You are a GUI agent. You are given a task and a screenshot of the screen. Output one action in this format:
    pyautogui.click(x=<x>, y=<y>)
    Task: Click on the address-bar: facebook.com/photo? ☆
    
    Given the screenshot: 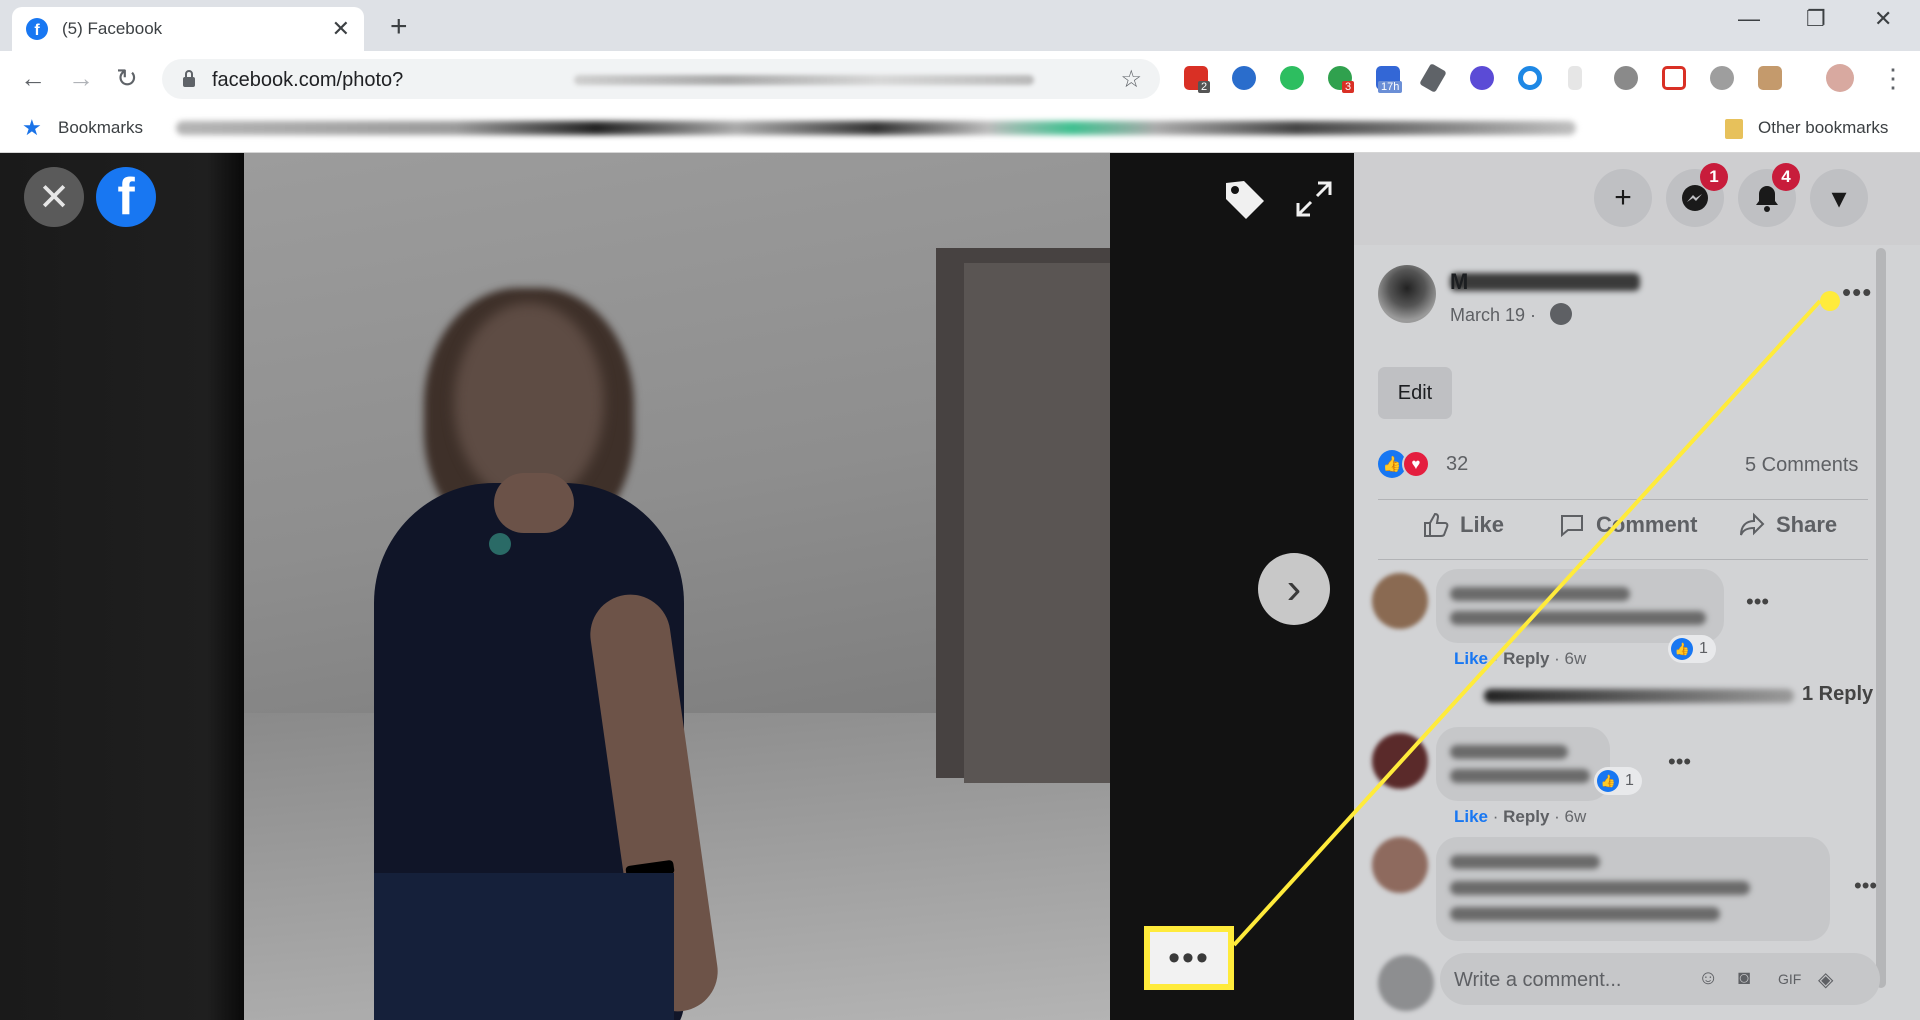 What is the action you would take?
    pyautogui.click(x=661, y=79)
    